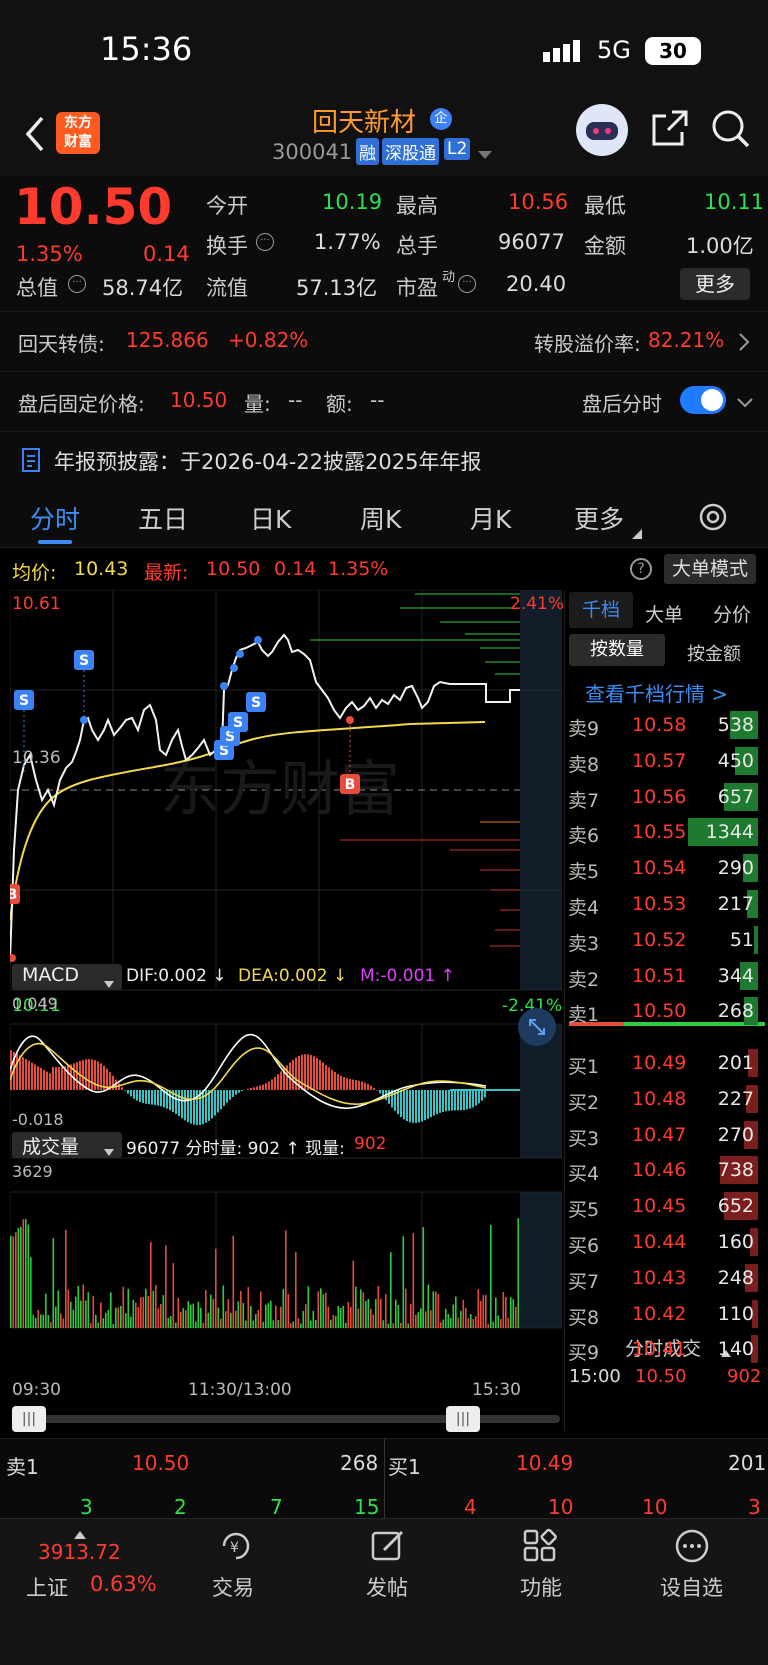 This screenshot has height=1665, width=768. What do you see at coordinates (457, 149) in the screenshot?
I see `tag-l2: L2` at bounding box center [457, 149].